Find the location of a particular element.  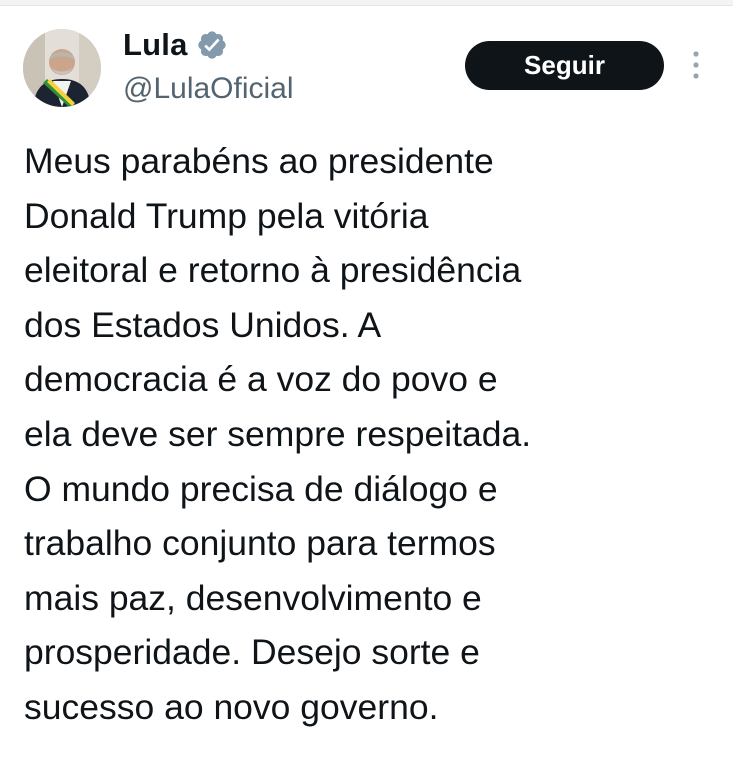

avatar is located at coordinates (62, 68).